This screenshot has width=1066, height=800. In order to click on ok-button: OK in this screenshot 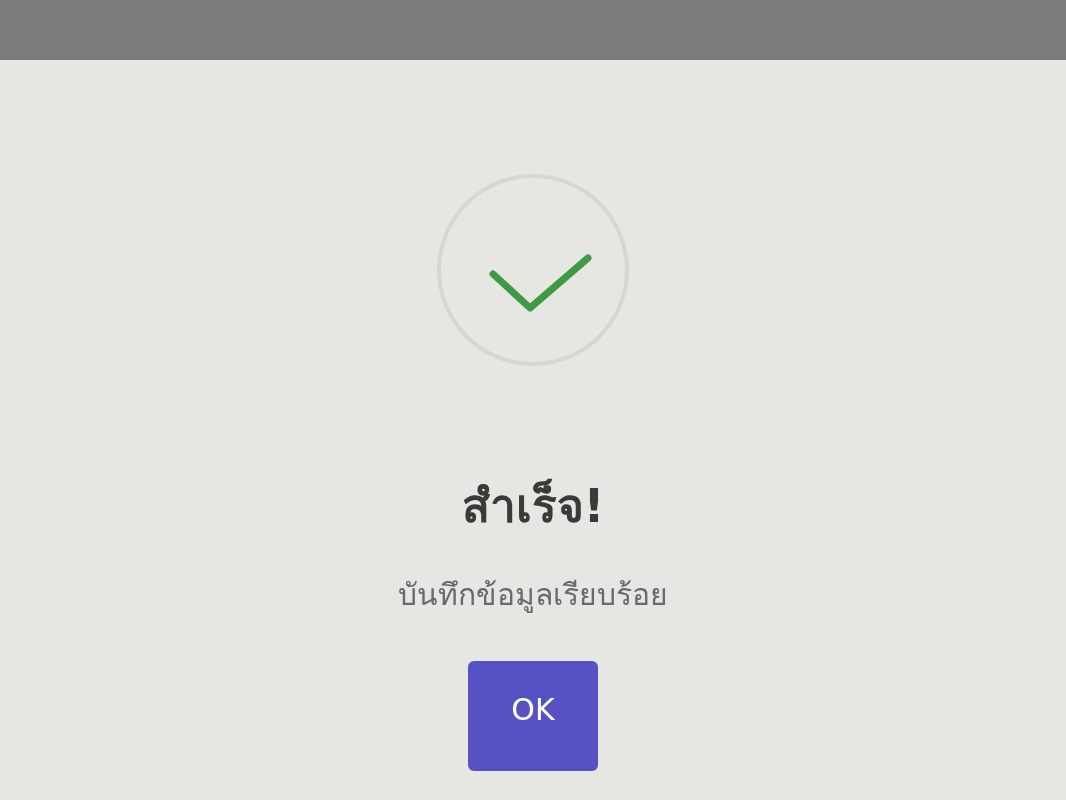, I will do `click(533, 716)`.